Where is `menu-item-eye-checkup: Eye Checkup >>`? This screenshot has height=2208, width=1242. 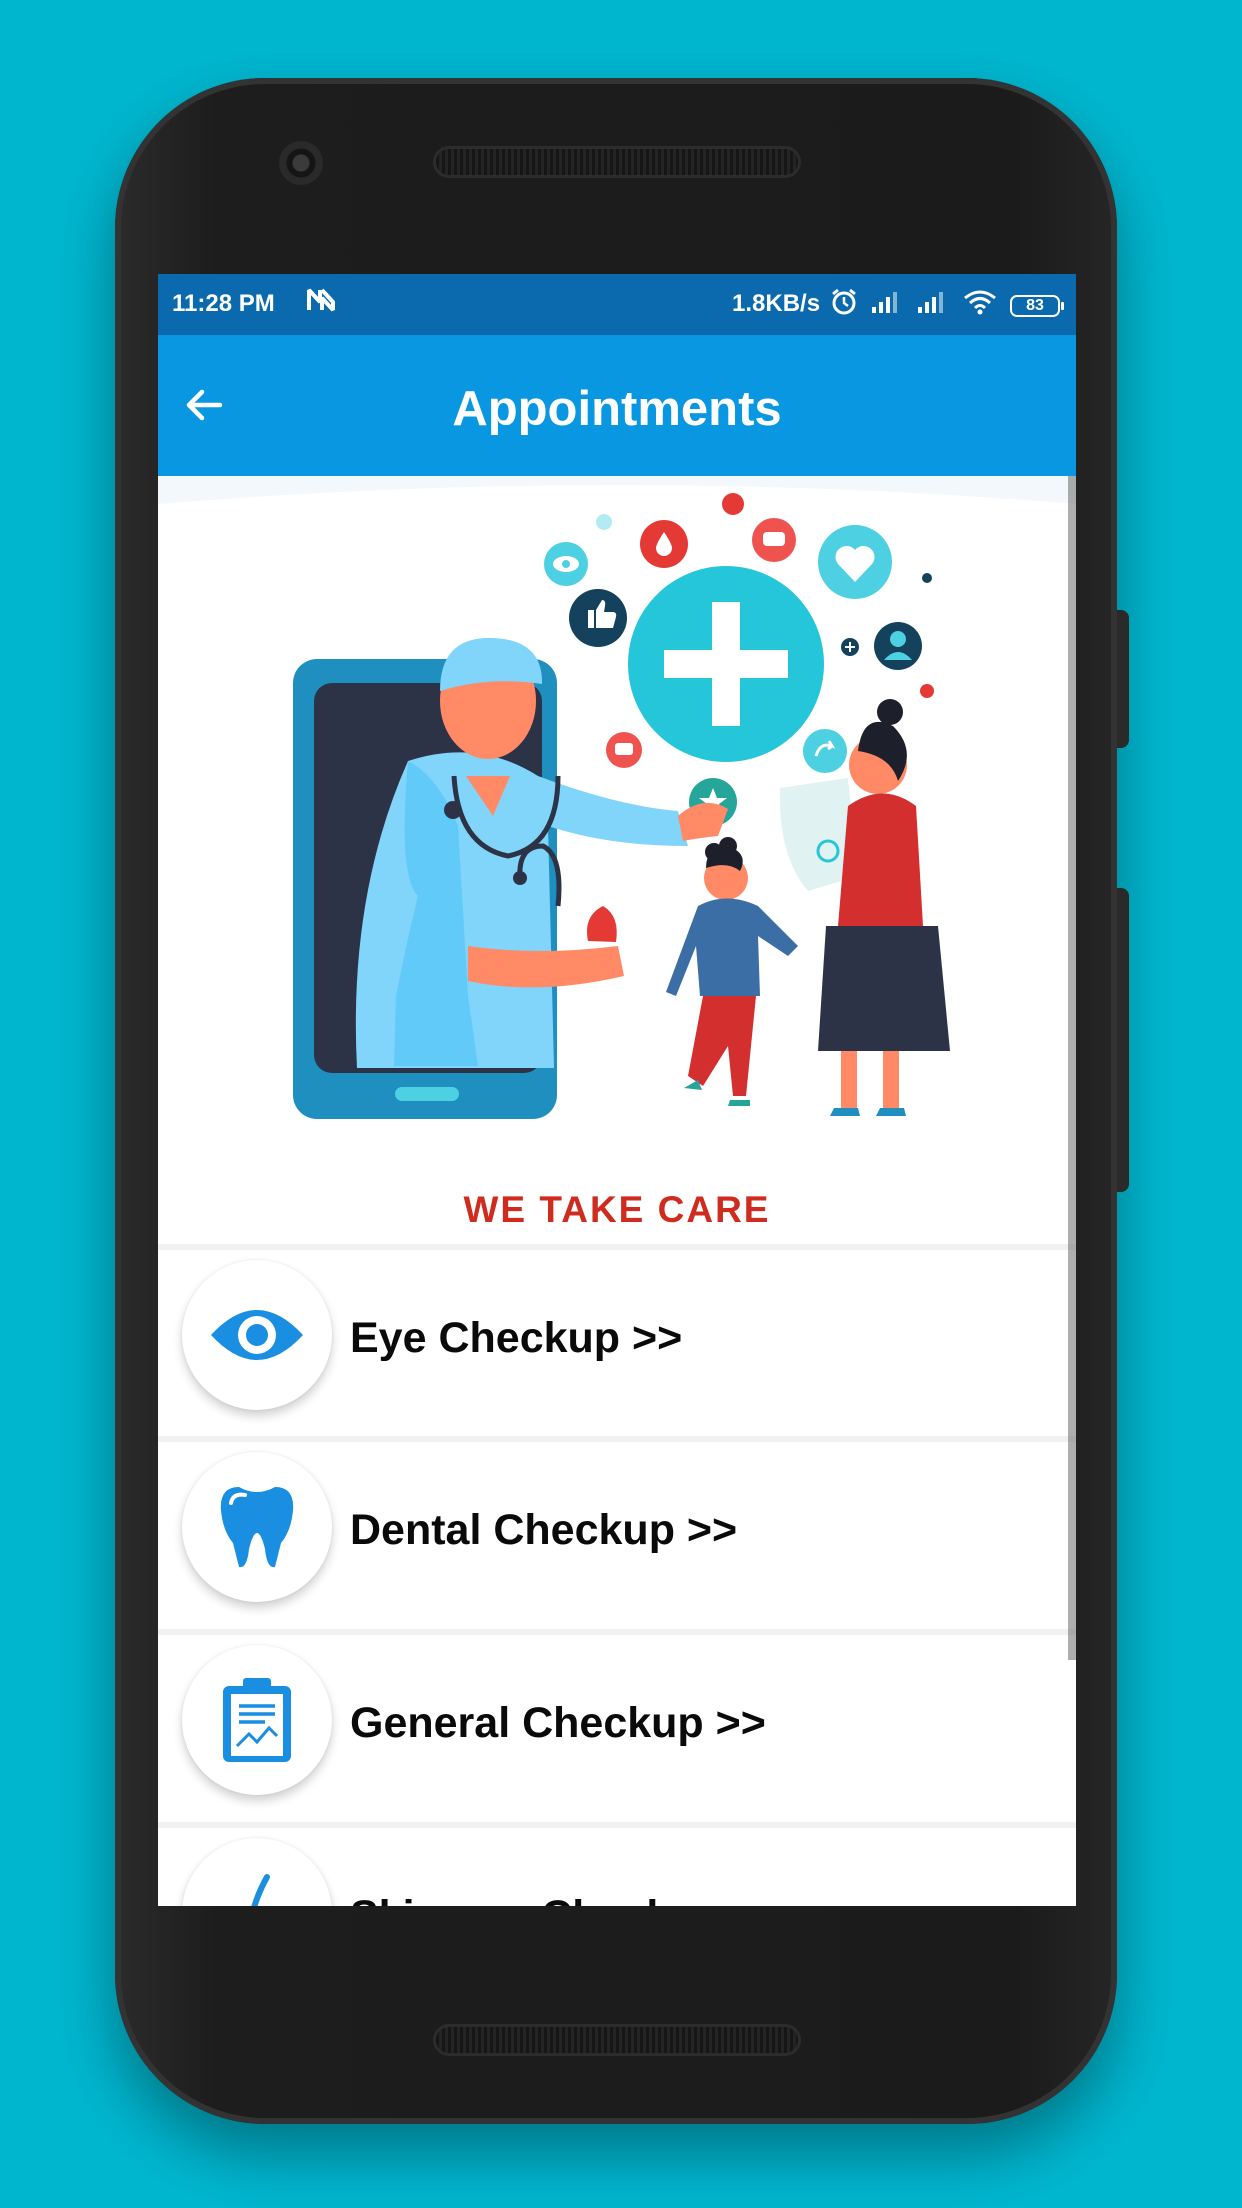 menu-item-eye-checkup: Eye Checkup >> is located at coordinates (617, 1340).